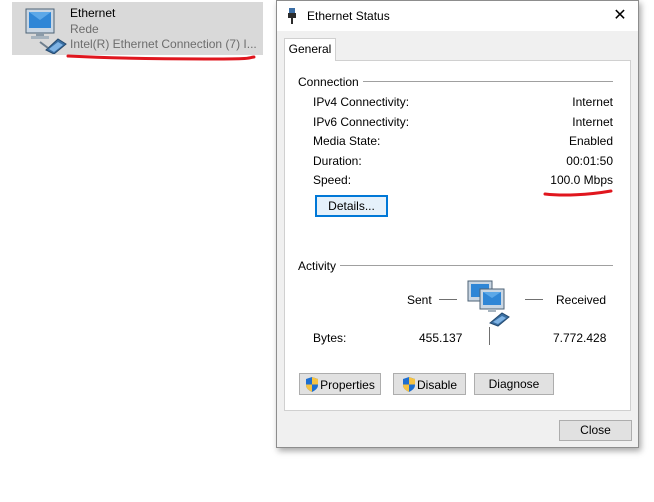 The height and width of the screenshot is (502, 654). Describe the element at coordinates (595, 430) in the screenshot. I see `close-button: Close` at that location.